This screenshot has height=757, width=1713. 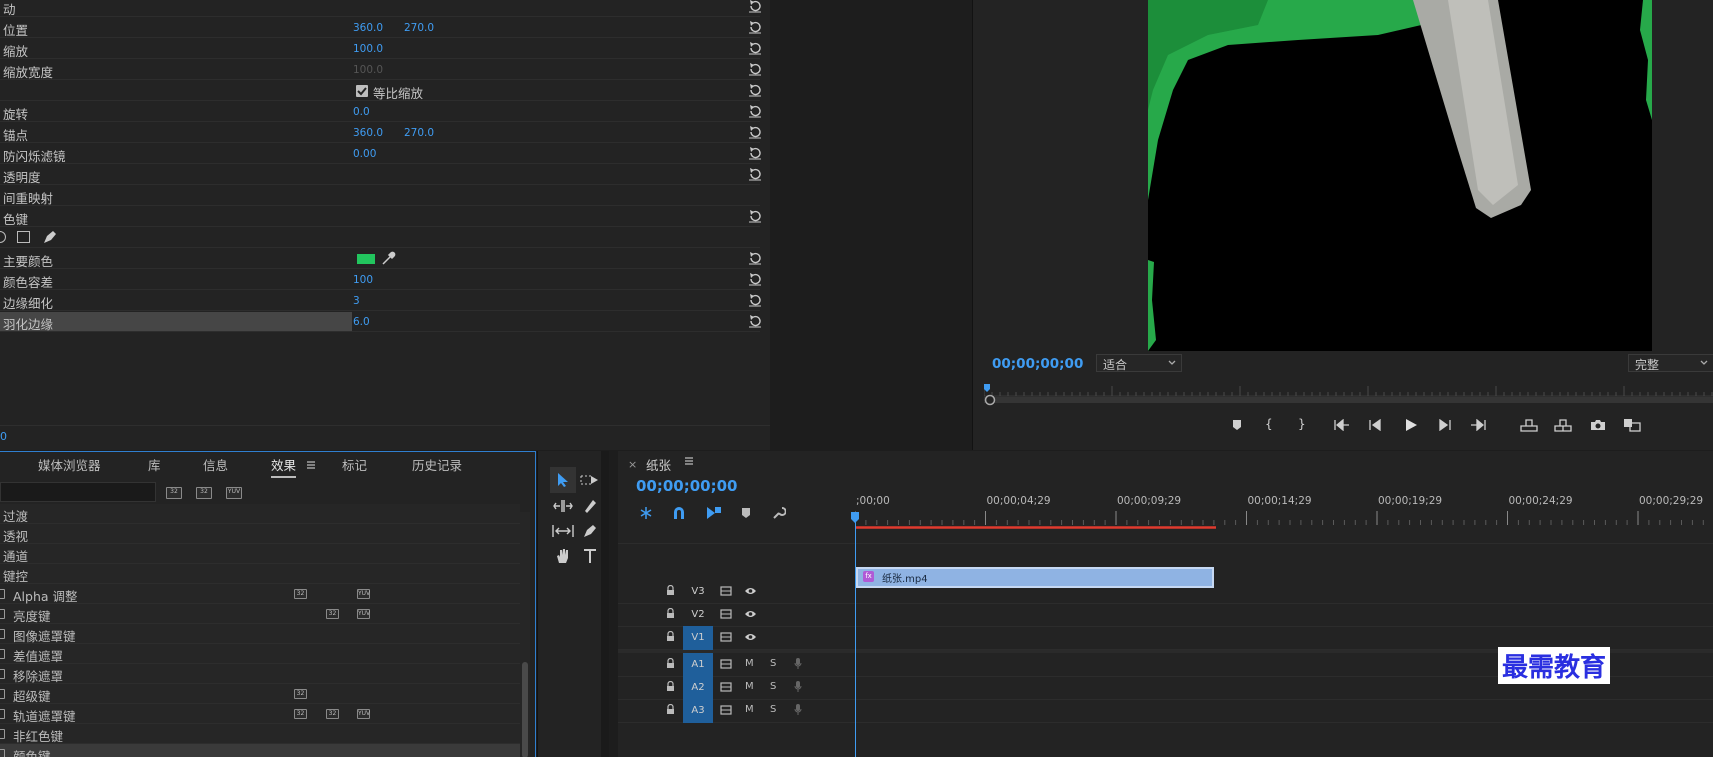 I want to click on effect-property-row: 透明度, so click(x=381, y=174).